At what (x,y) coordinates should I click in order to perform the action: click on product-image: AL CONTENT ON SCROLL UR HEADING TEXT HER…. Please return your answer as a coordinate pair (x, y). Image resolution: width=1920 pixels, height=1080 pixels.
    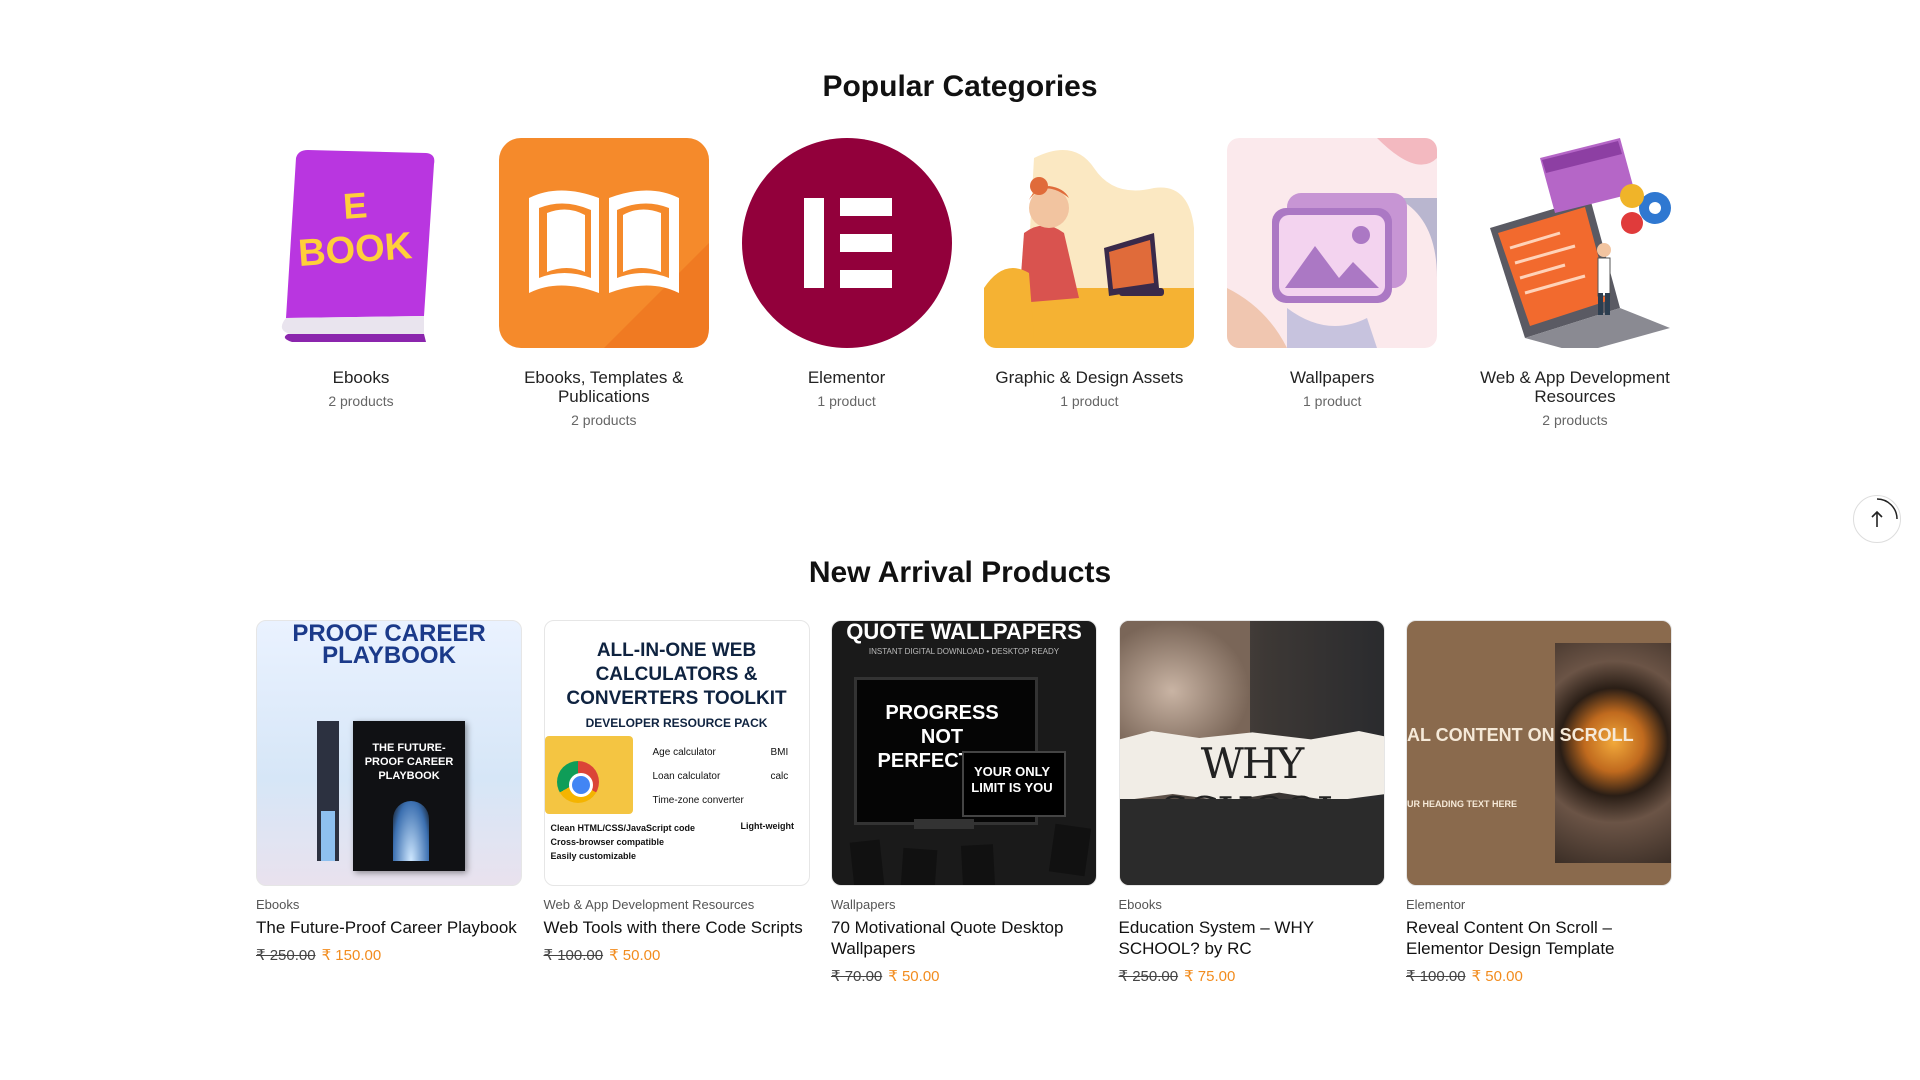
    Looking at the image, I should click on (1539, 753).